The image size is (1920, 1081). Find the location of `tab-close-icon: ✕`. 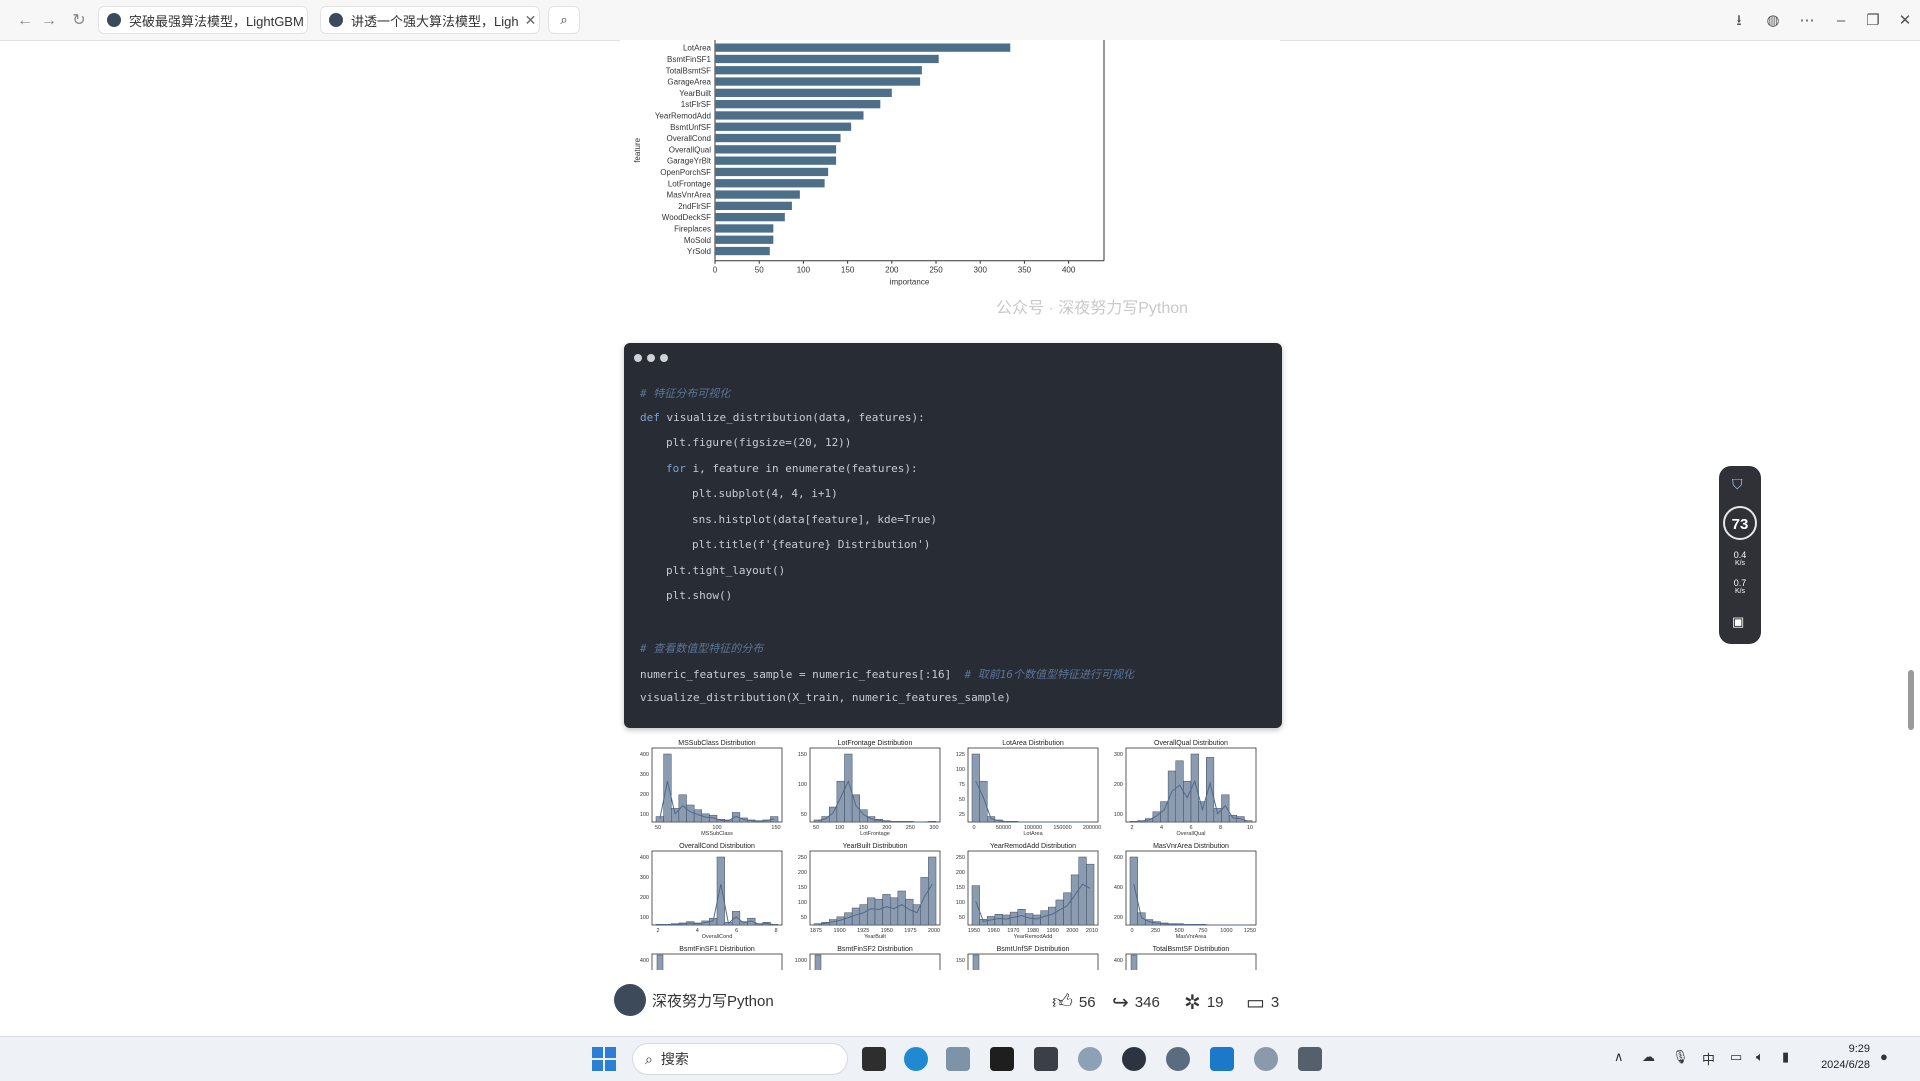

tab-close-icon: ✕ is located at coordinates (528, 20).